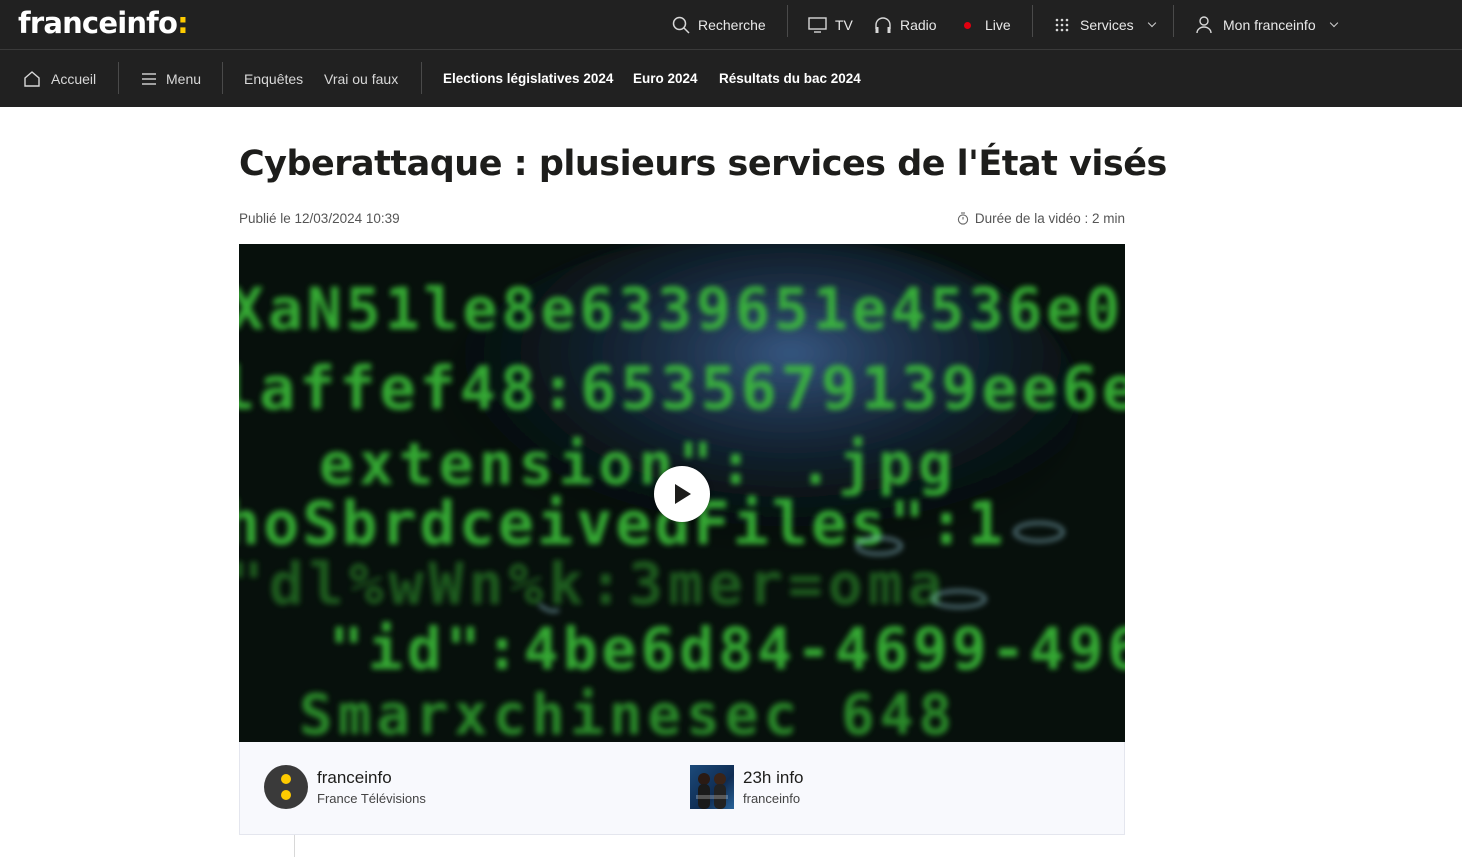 Image resolution: width=1462 pixels, height=857 pixels. I want to click on show-thumbnail, so click(712, 787).